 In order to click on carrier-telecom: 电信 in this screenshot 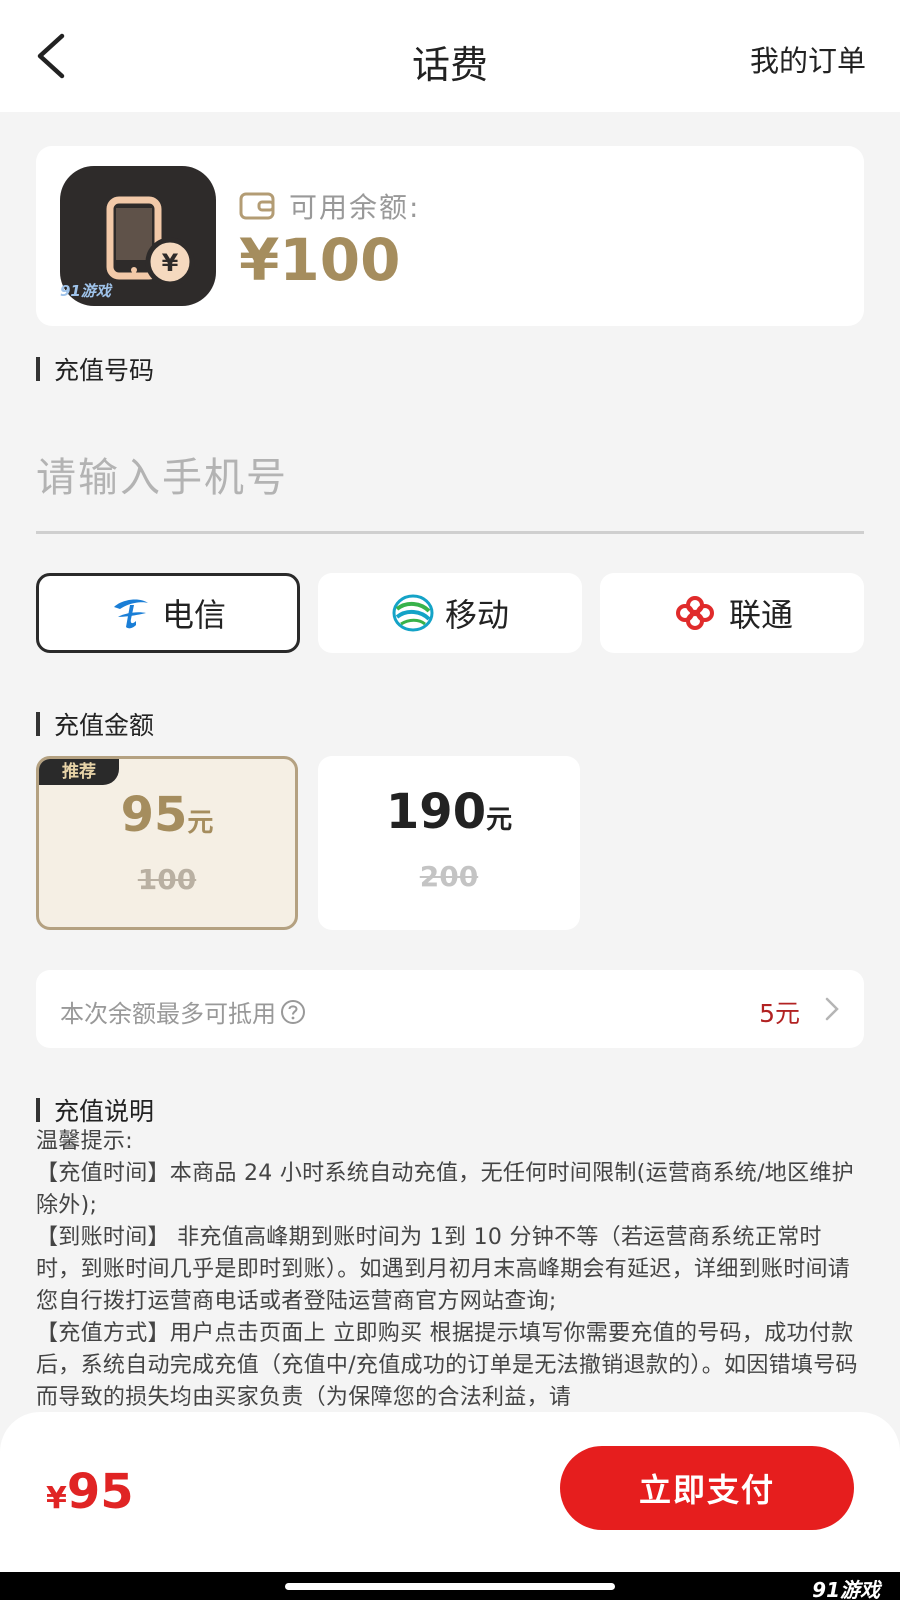, I will do `click(168, 613)`.